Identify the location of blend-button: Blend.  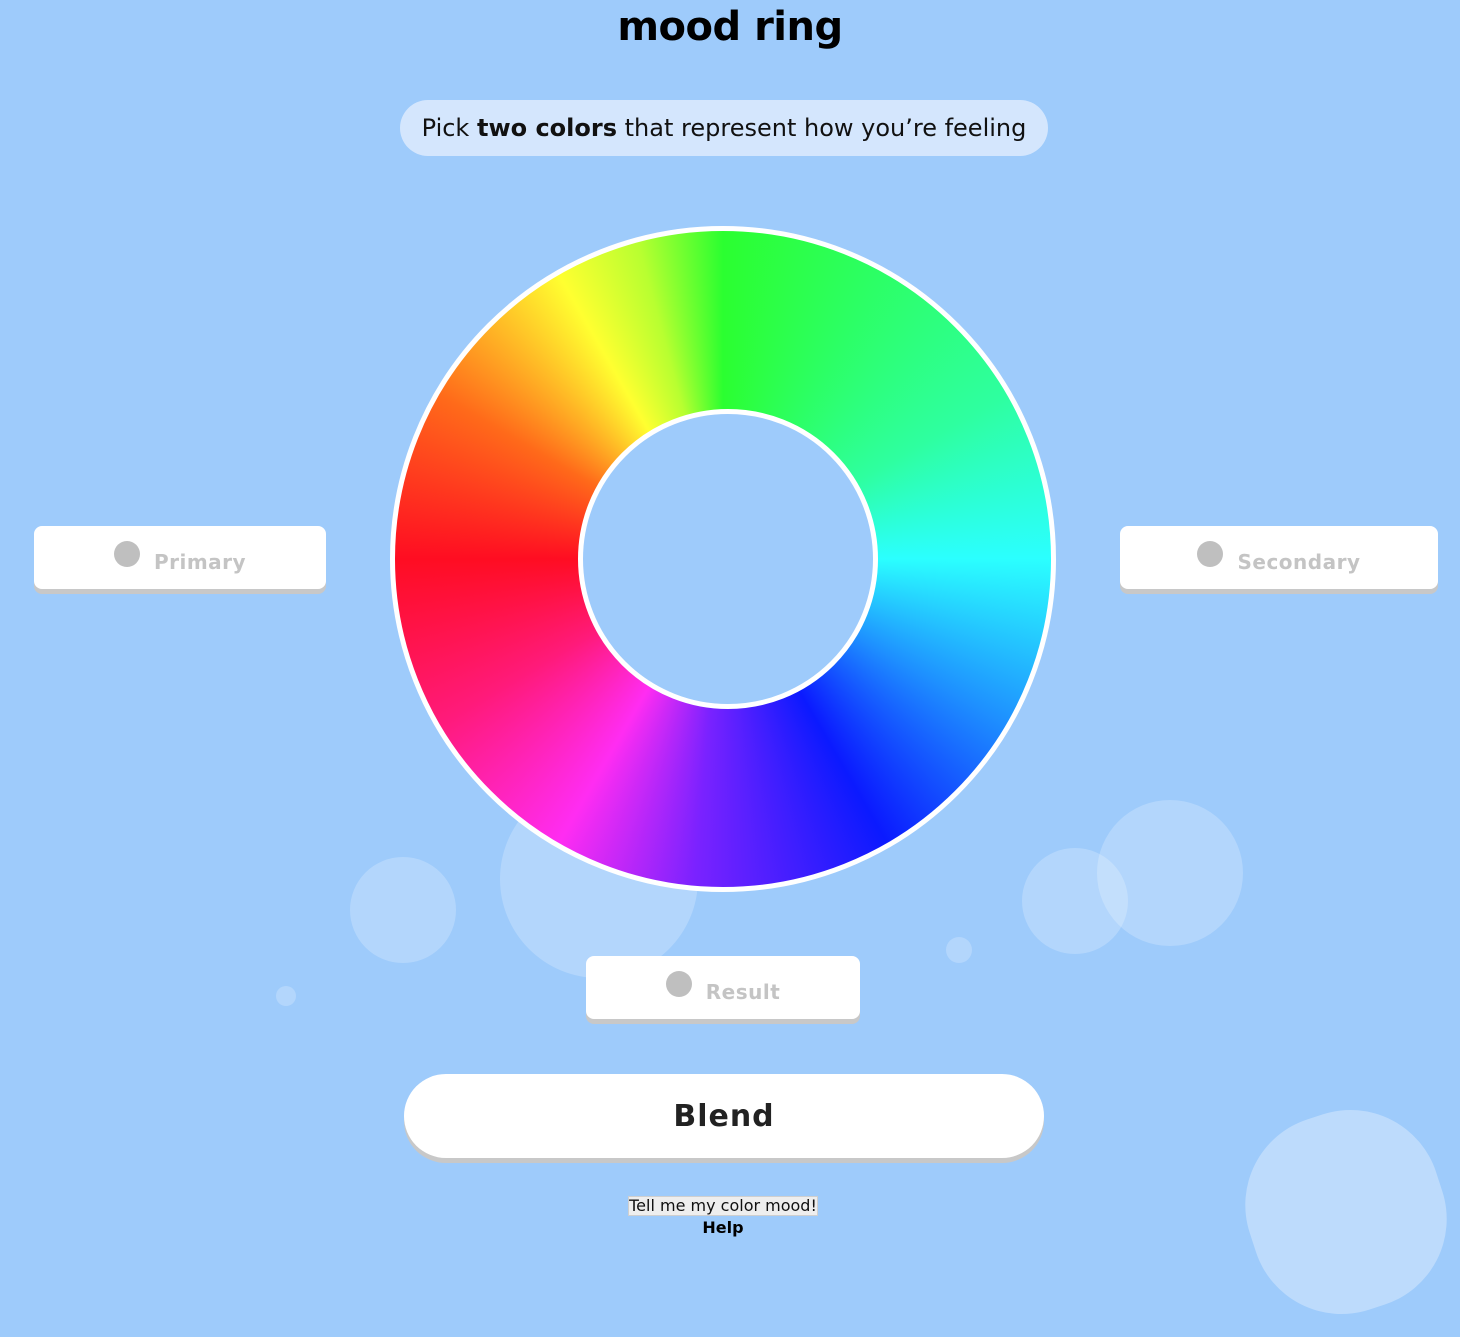
(724, 1116).